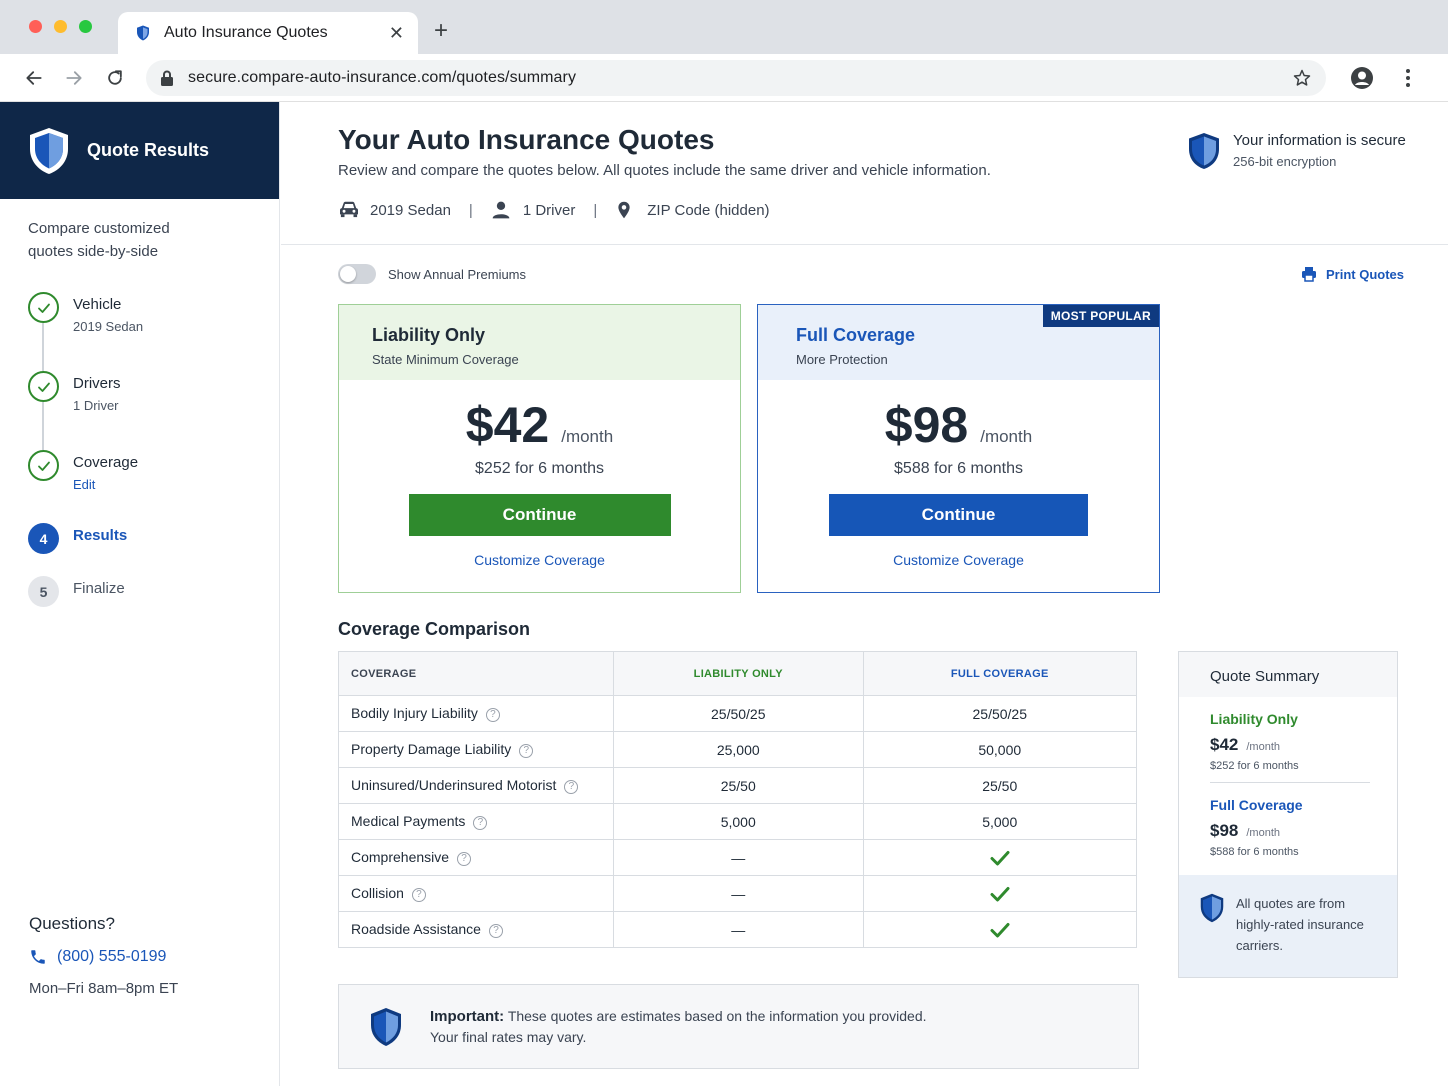  Describe the element at coordinates (926, 425) in the screenshot. I see `plan-price: $98` at that location.